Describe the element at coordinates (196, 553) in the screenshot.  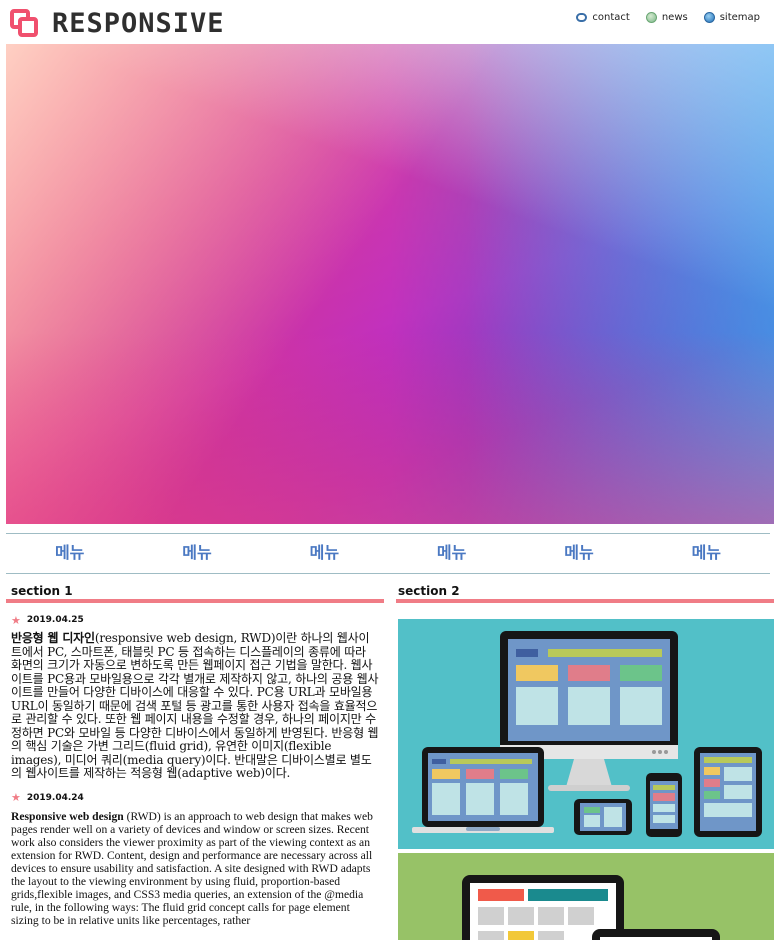
I see `menu-item-2: 메뉴` at that location.